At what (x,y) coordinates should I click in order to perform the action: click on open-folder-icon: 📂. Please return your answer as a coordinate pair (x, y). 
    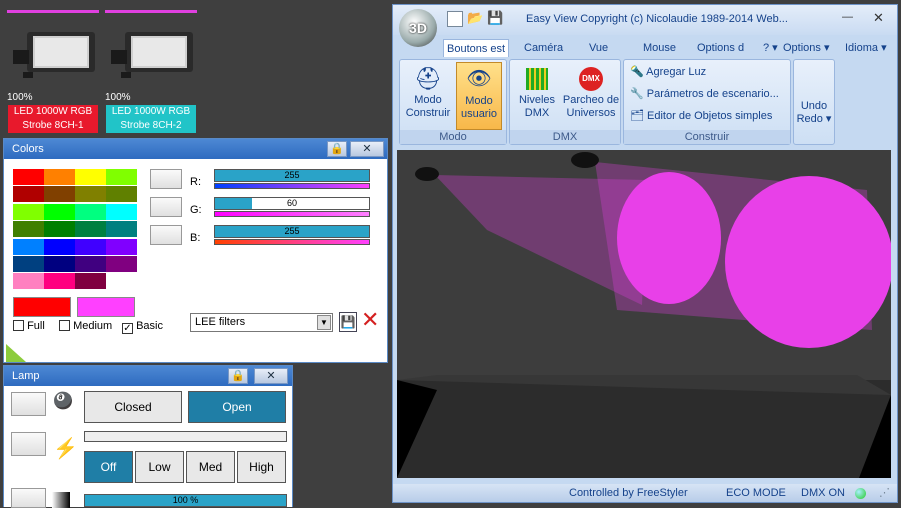
    Looking at the image, I should click on (475, 18).